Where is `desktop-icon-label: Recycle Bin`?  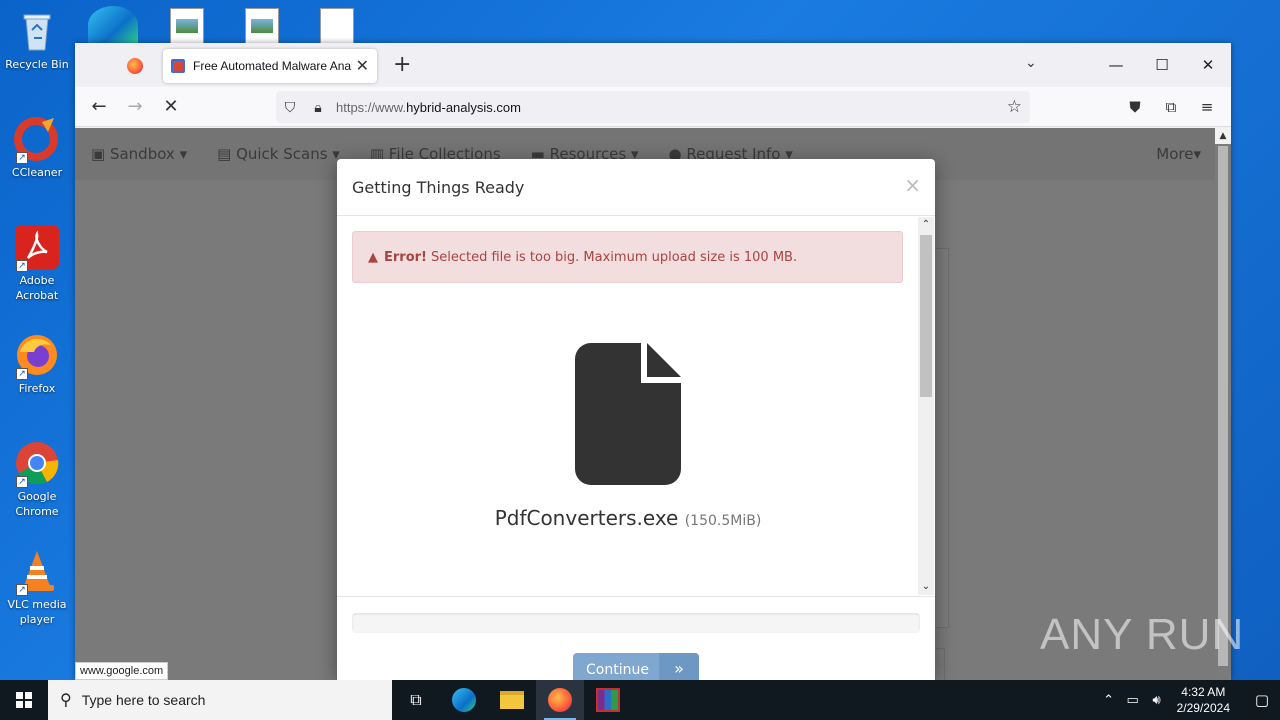 desktop-icon-label: Recycle Bin is located at coordinates (37, 64).